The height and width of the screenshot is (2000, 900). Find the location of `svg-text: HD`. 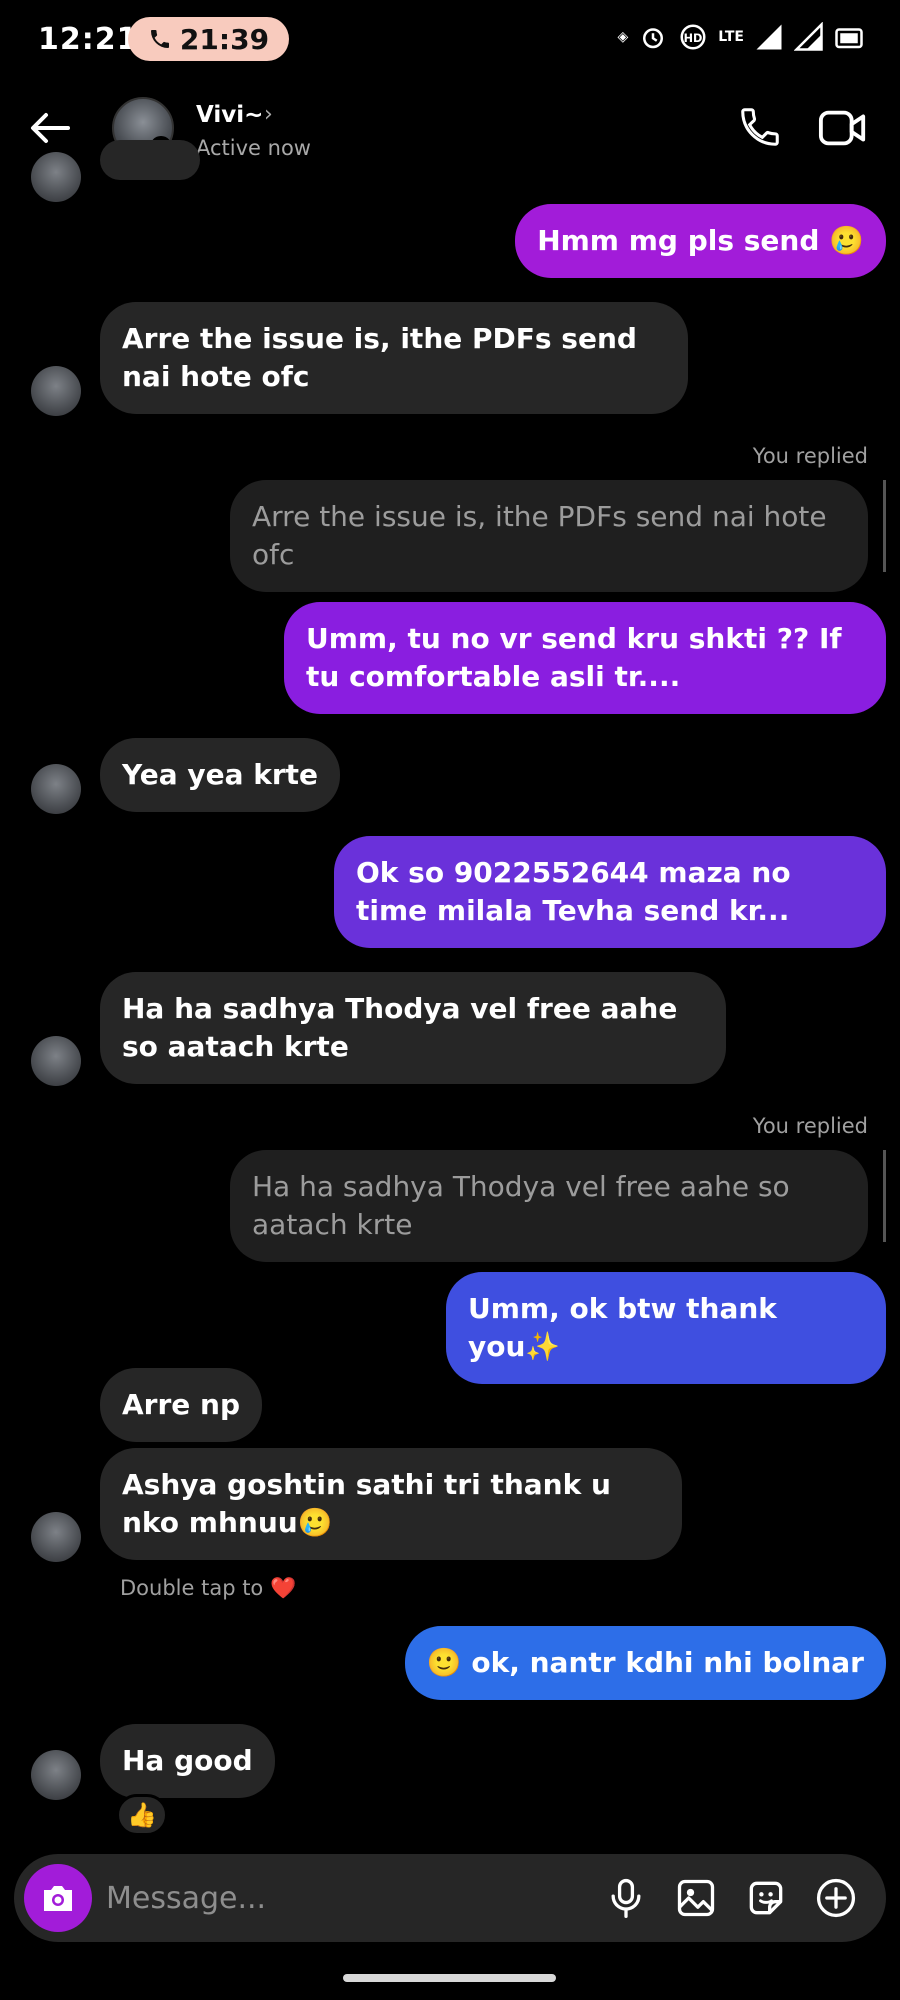

svg-text: HD is located at coordinates (693, 38).